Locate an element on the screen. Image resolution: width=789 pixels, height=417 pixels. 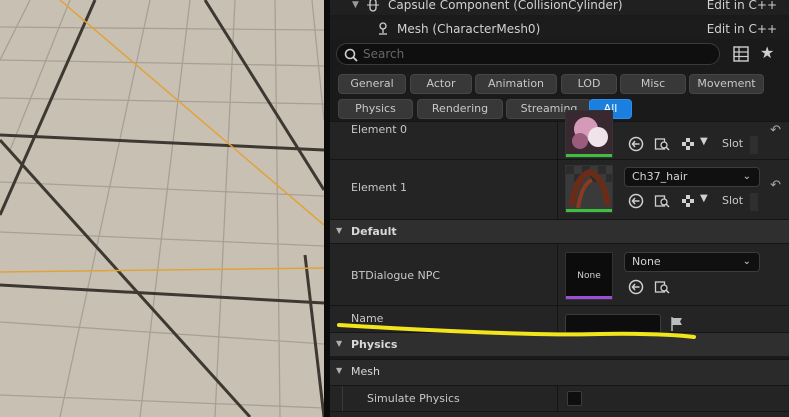
filter-animation: Animation is located at coordinates (516, 84).